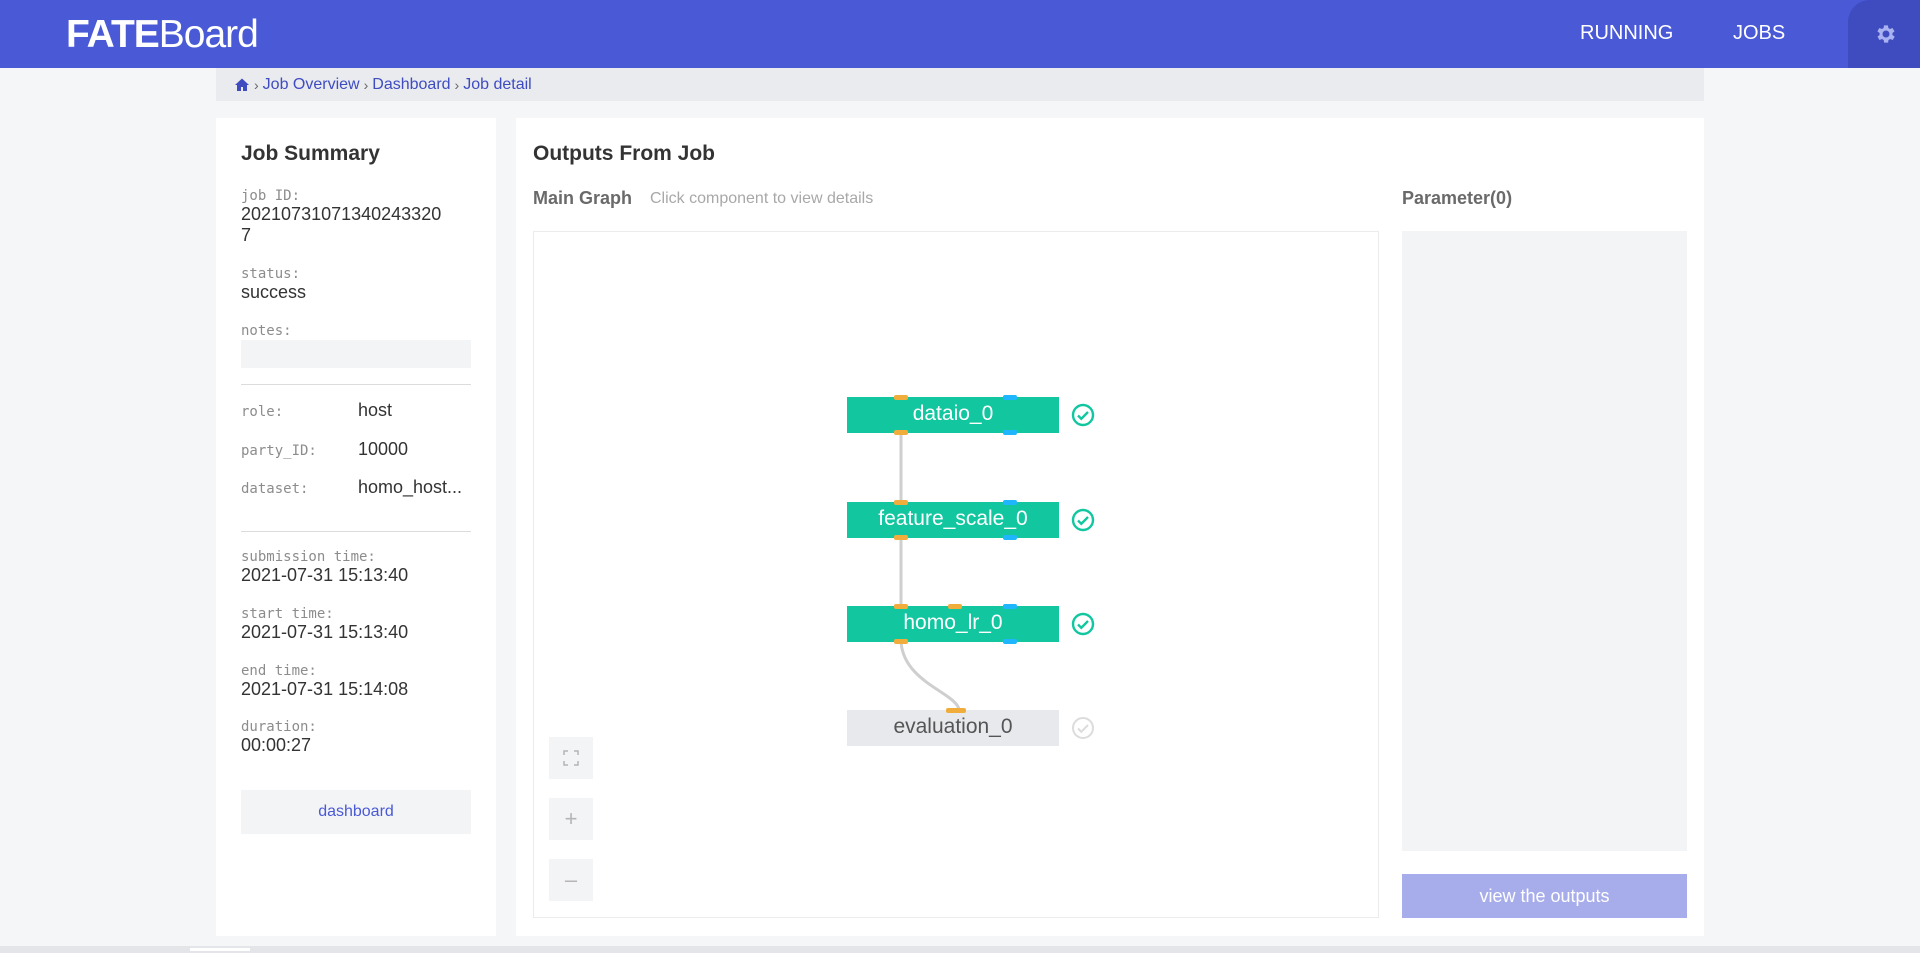 This screenshot has width=1920, height=953. I want to click on graph-node-homo-lr-0: homo_lr_0, so click(953, 624).